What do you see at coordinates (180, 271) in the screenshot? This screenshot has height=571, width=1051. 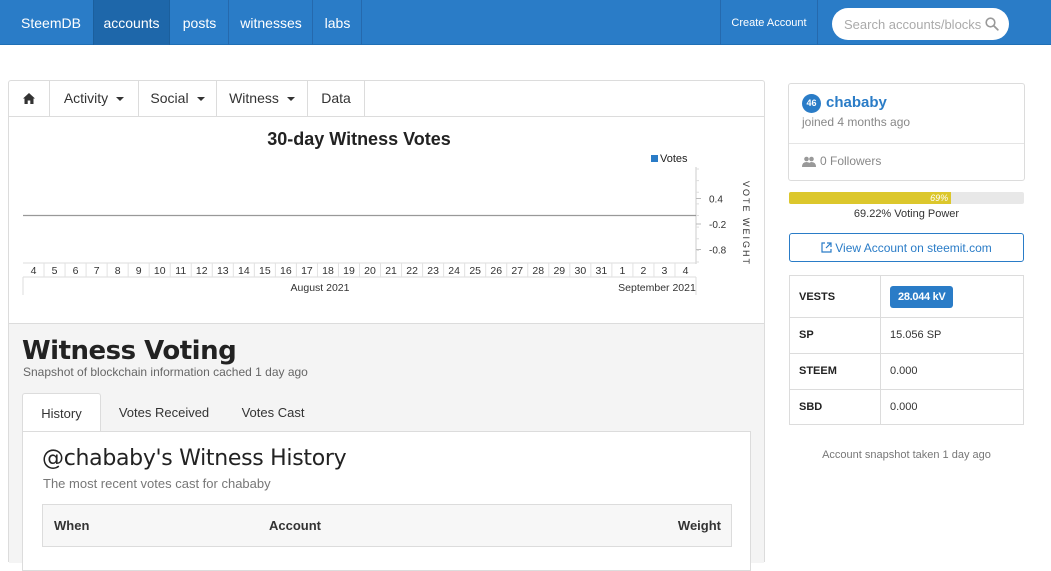 I see `x-tick-label: 11` at bounding box center [180, 271].